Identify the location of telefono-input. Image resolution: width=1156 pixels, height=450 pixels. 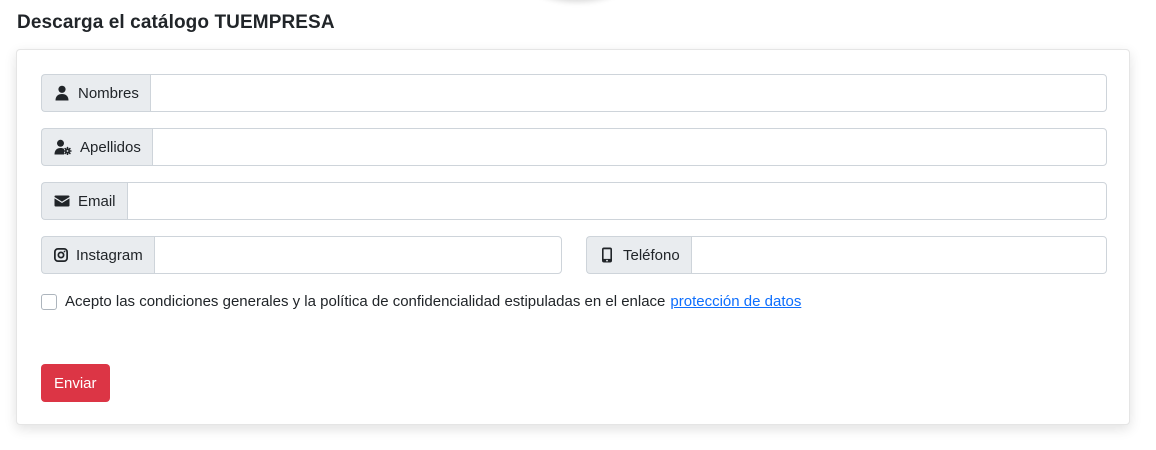
(898, 255).